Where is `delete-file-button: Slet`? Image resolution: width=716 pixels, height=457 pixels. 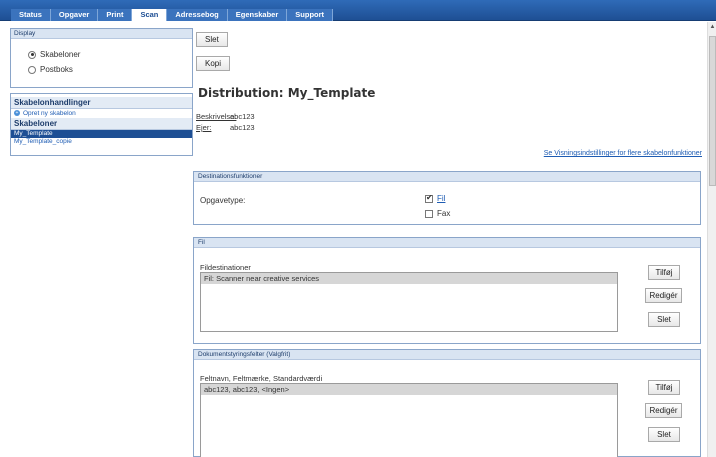 delete-file-button: Slet is located at coordinates (664, 319).